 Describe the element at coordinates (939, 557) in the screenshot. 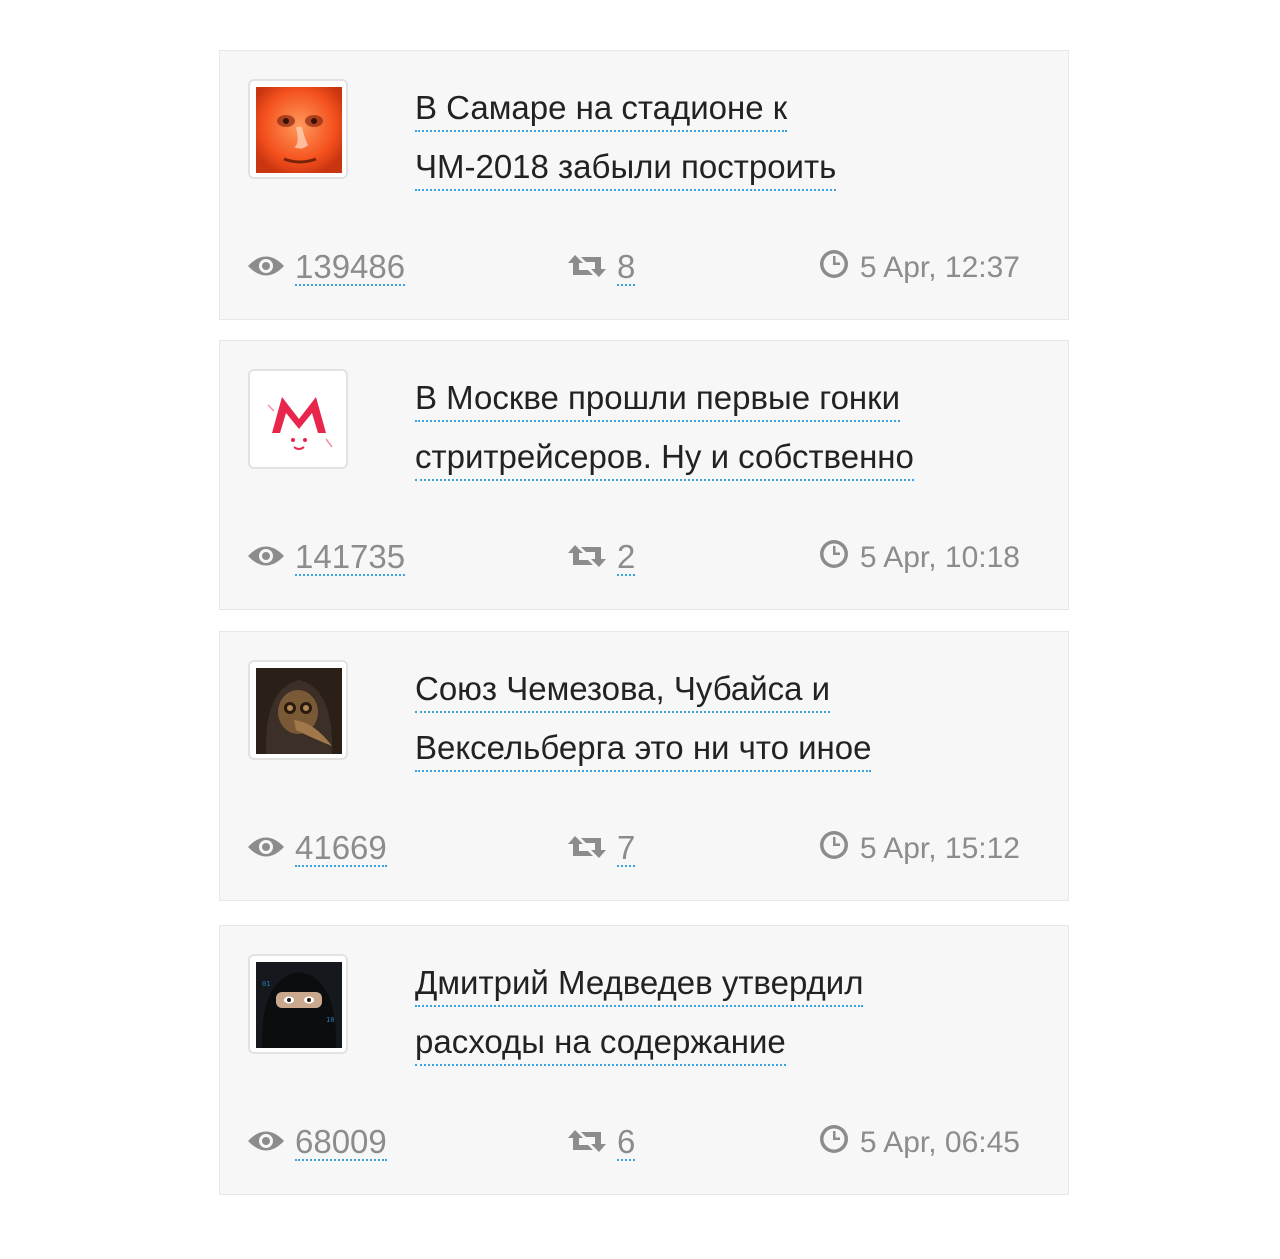

I see `post-timestamp: 5 Apr, 10:18` at that location.